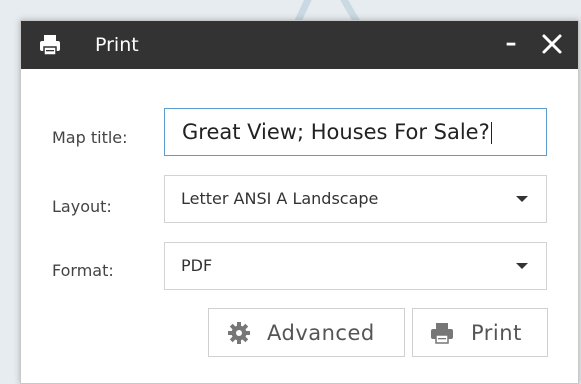  Describe the element at coordinates (299, 45) in the screenshot. I see `panel-titlebar: Print –` at that location.